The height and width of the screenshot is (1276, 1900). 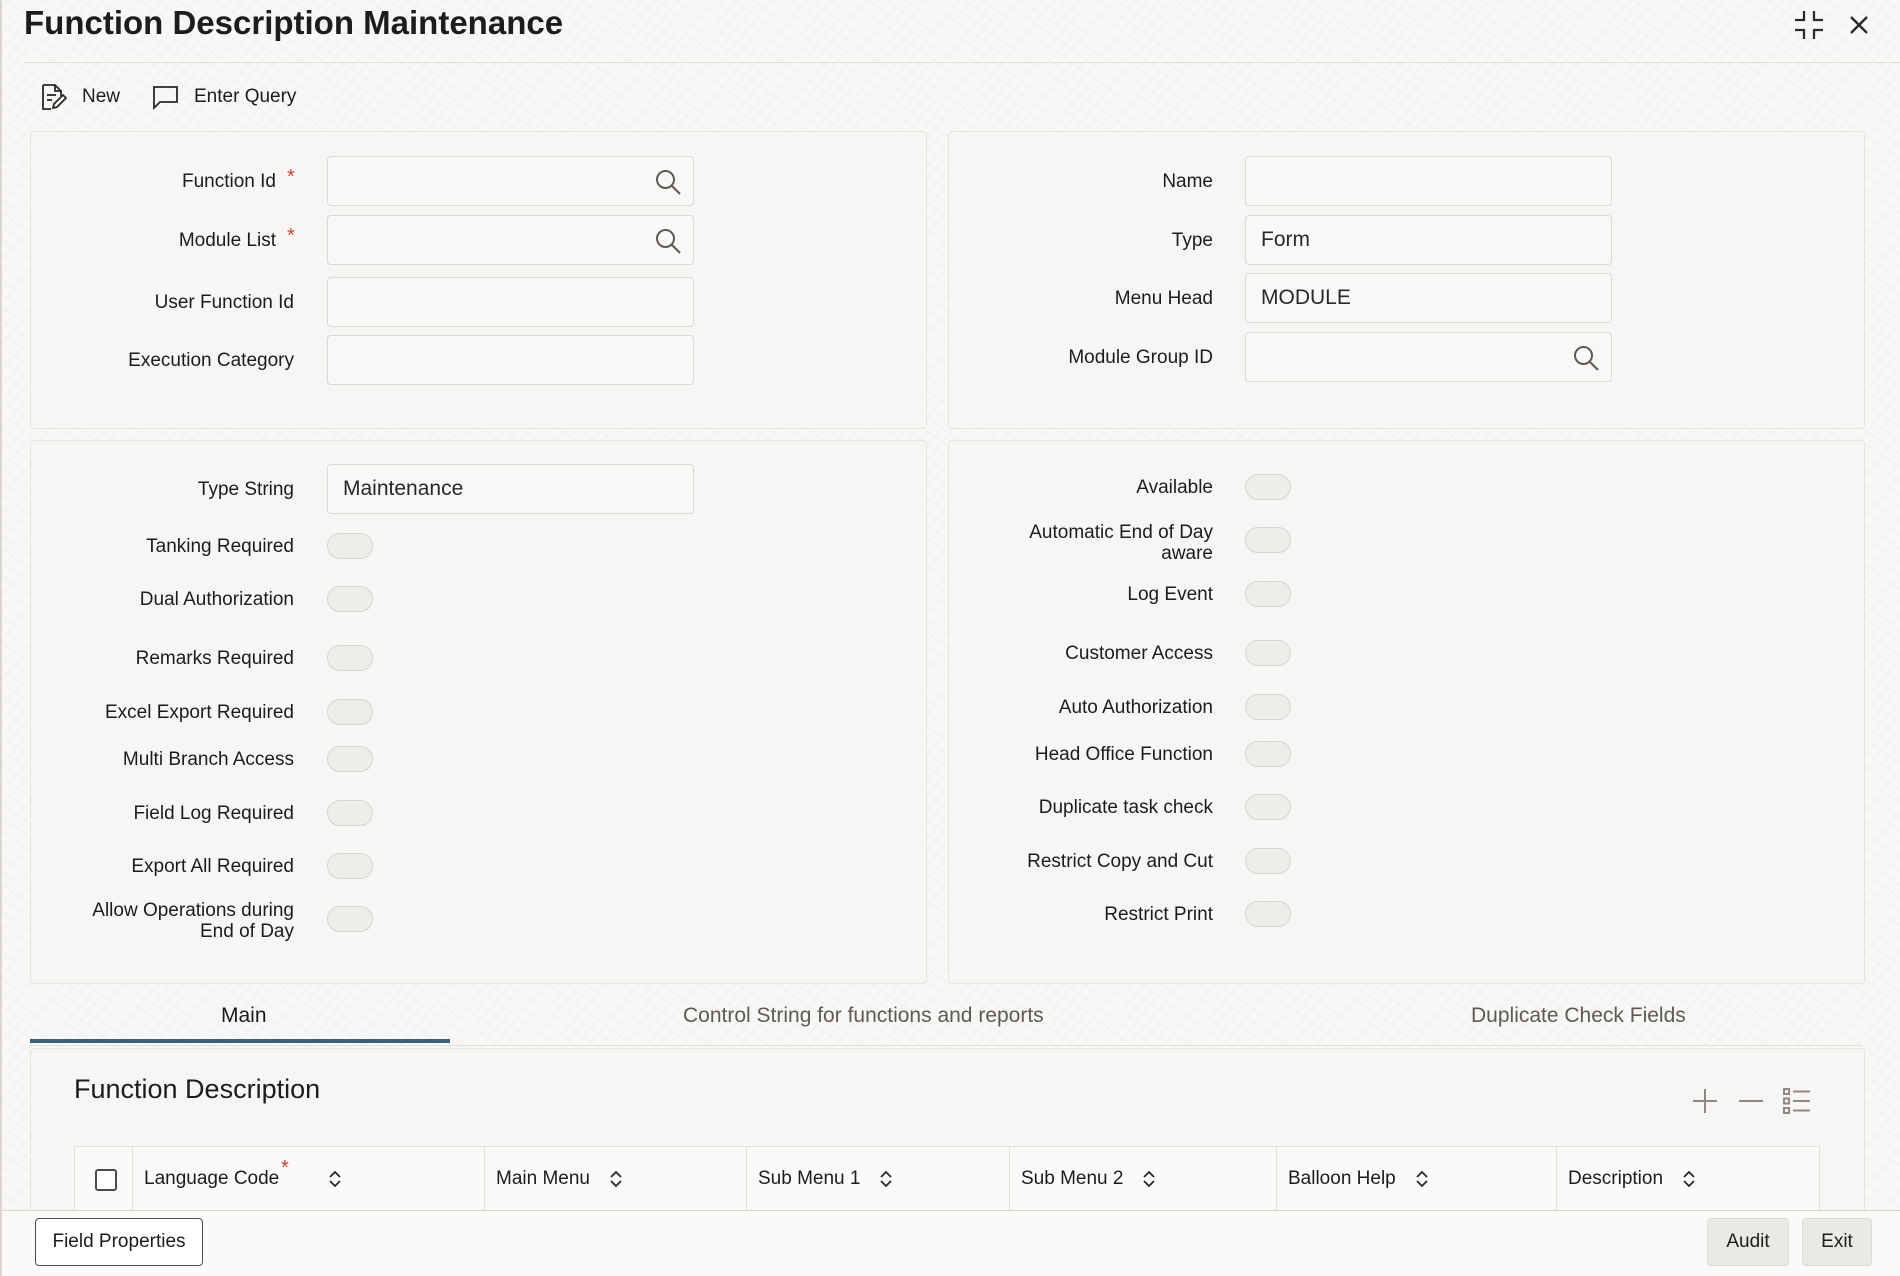 What do you see at coordinates (1268, 707) in the screenshot?
I see `auto-authorization-toggle` at bounding box center [1268, 707].